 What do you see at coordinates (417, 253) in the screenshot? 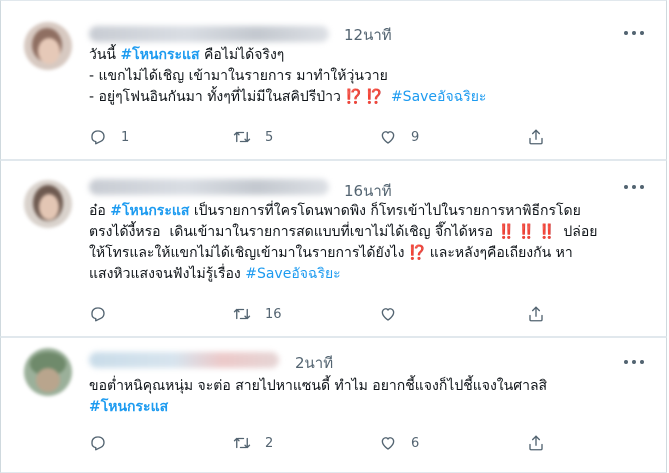
I see `emoji: ⁉️` at bounding box center [417, 253].